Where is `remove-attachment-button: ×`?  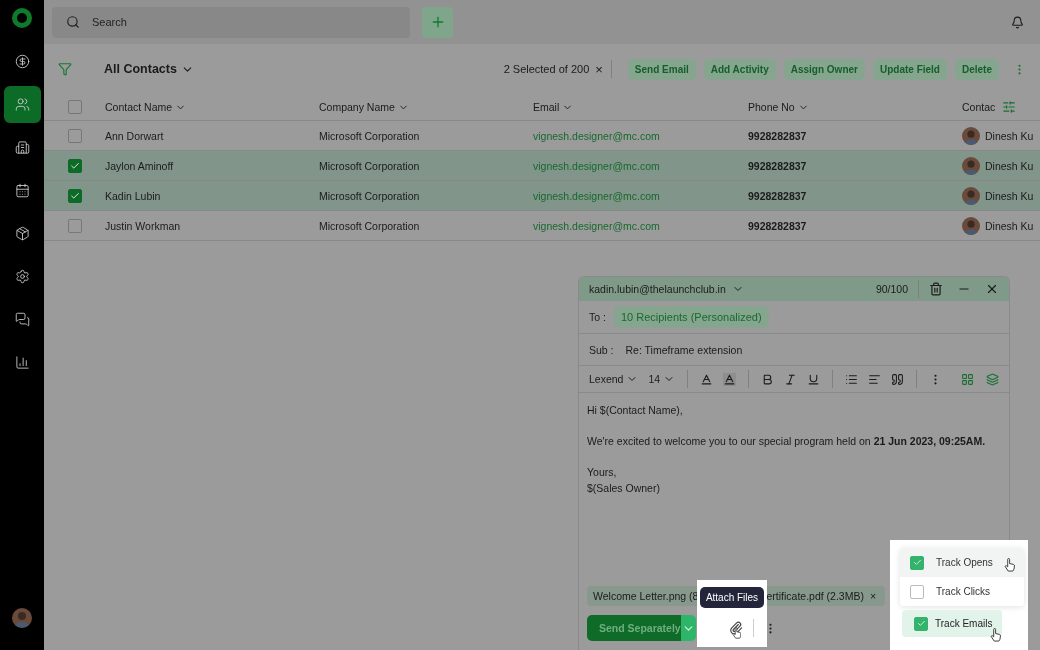
remove-attachment-button: × is located at coordinates (873, 596).